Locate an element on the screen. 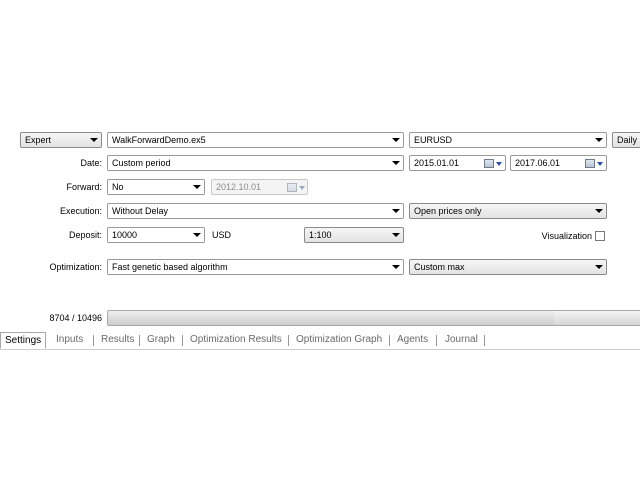 This screenshot has width=640, height=480. tab-optimization-graph: Optimization Graph is located at coordinates (339, 341).